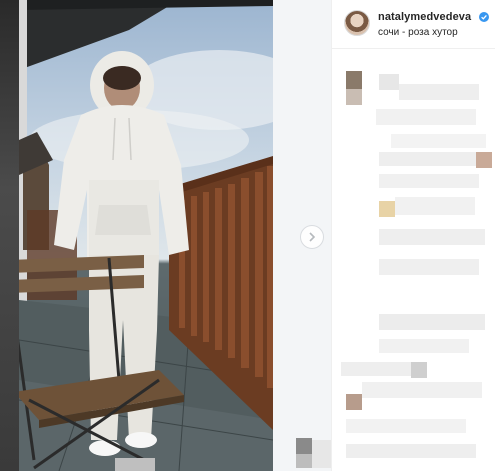  I want to click on next-slide-button, so click(312, 237).